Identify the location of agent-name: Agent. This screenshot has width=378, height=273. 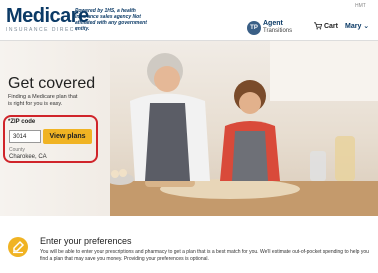
(273, 23).